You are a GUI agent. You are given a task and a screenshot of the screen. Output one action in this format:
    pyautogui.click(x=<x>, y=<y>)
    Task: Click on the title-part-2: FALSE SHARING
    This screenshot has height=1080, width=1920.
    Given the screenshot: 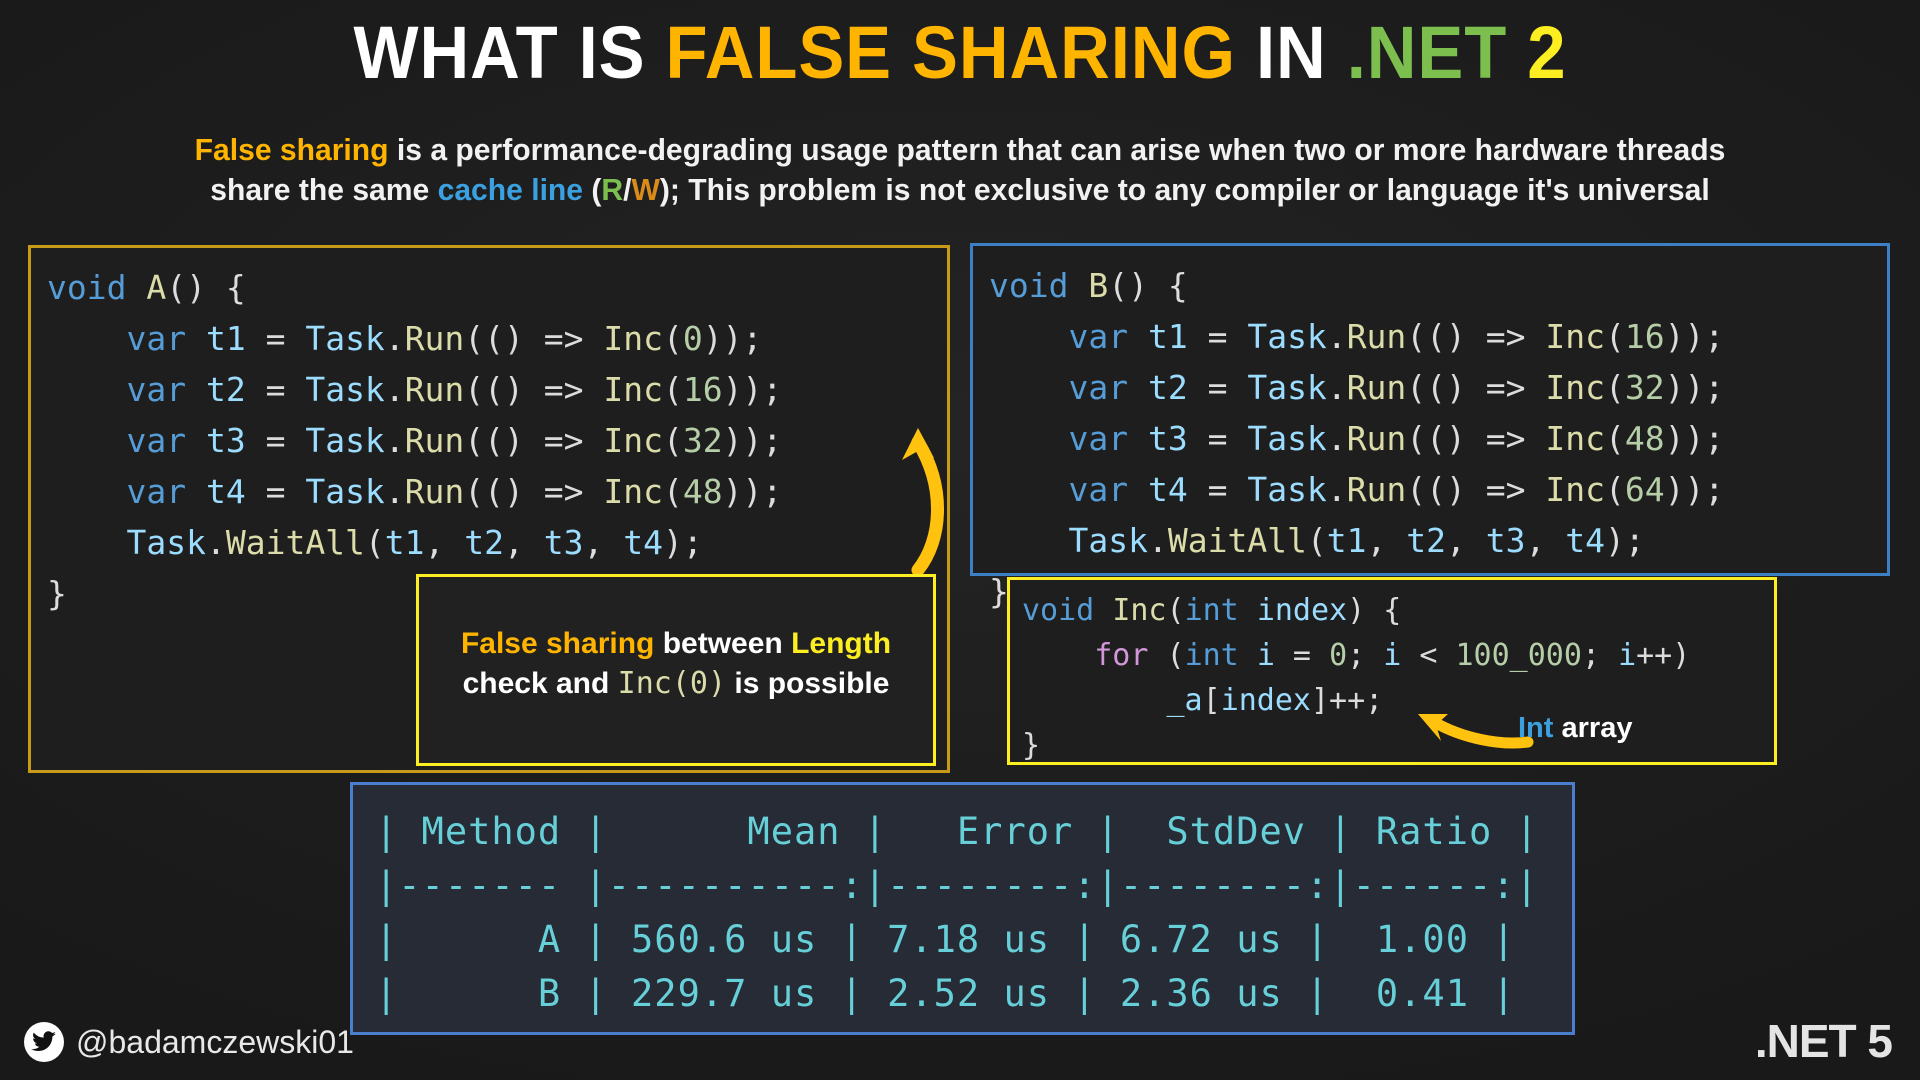 What is the action you would take?
    pyautogui.click(x=950, y=52)
    